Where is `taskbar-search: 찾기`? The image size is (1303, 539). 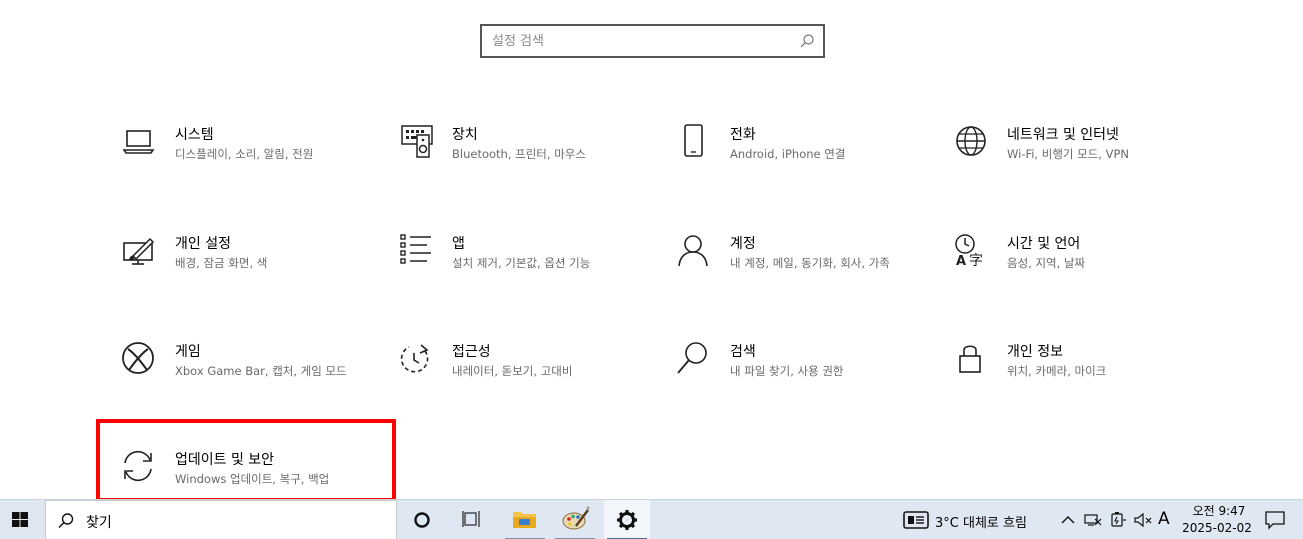
taskbar-search: 찾기 is located at coordinates (221, 519).